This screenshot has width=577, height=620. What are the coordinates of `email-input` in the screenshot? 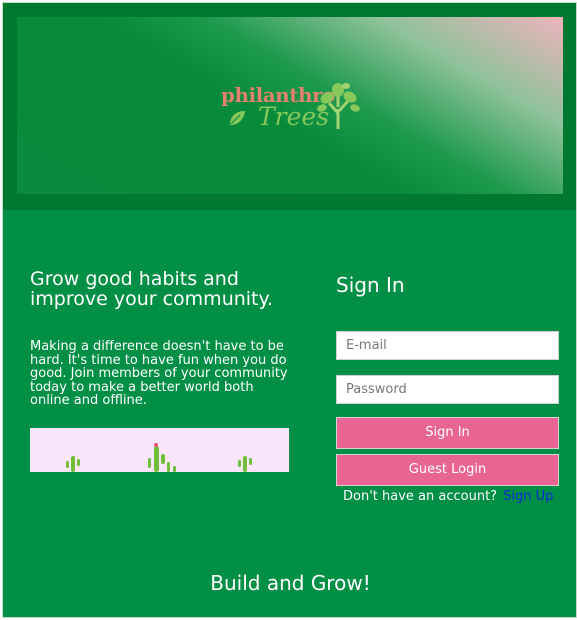 It's located at (447, 345).